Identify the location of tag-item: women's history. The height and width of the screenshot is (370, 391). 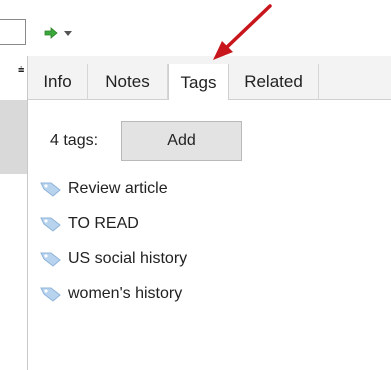
(205, 293).